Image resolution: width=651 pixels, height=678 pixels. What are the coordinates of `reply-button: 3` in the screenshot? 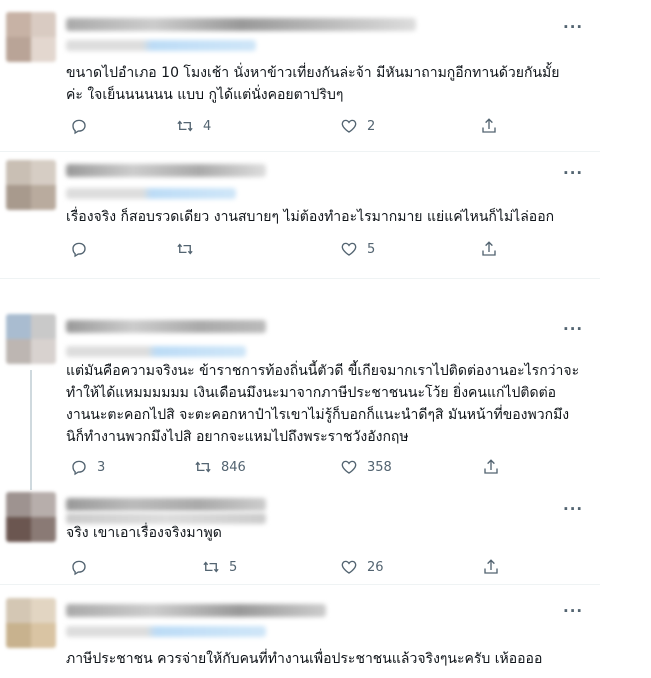 It's located at (87, 467).